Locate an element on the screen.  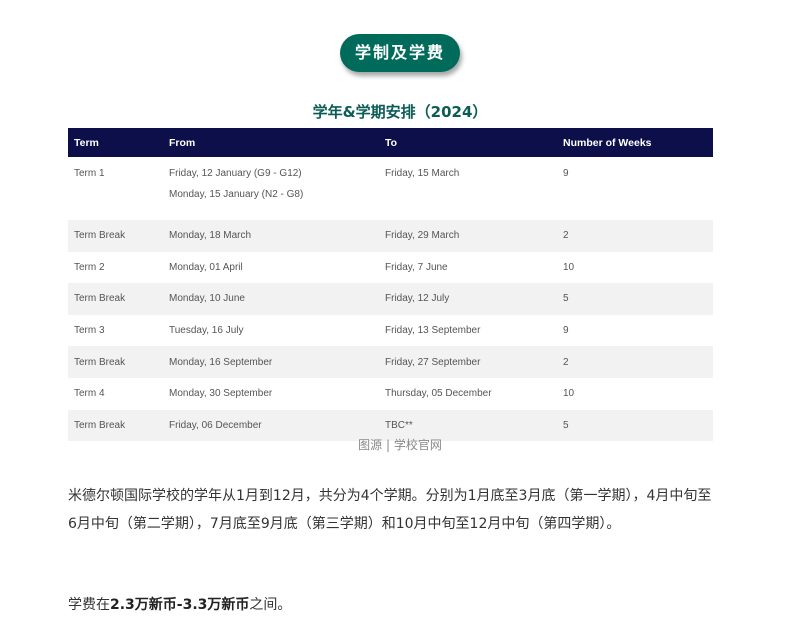
cell-from: Tuesday, 16 July is located at coordinates (206, 331).